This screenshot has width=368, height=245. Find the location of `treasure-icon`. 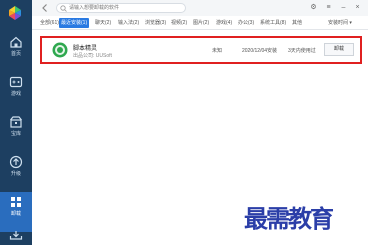

treasure-icon is located at coordinates (16, 122).